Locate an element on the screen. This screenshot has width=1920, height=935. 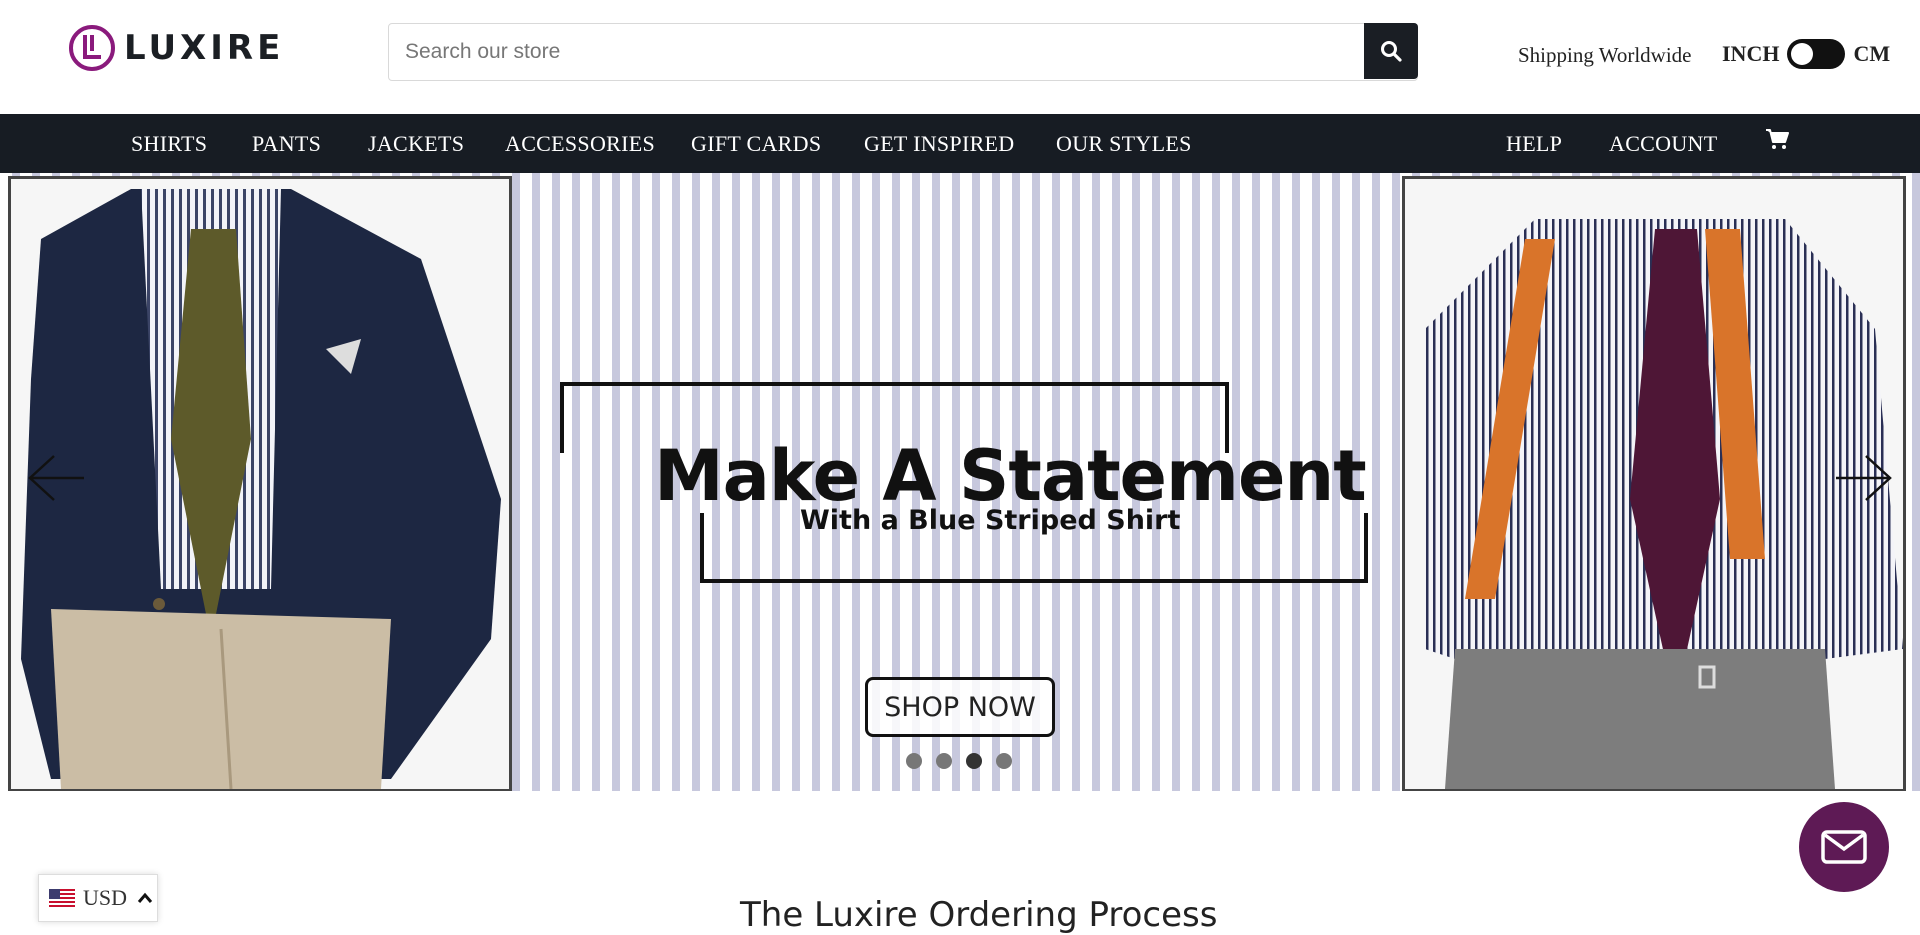
shipping-worldwide-link: Shipping Worldwide is located at coordinates (1605, 55).